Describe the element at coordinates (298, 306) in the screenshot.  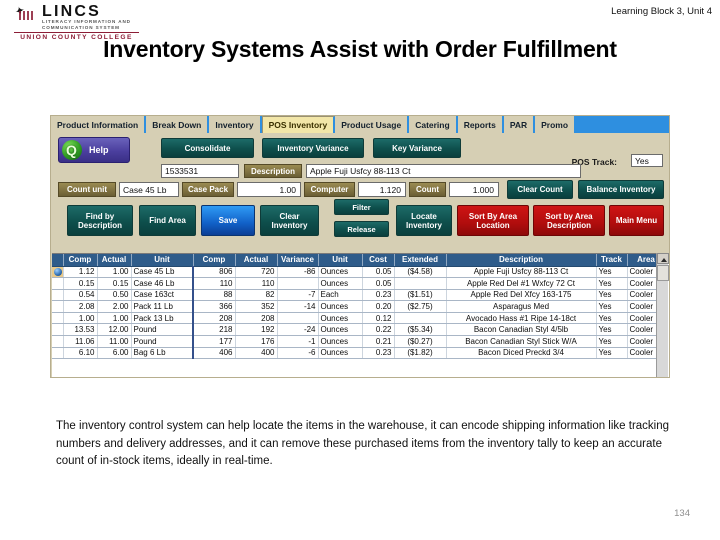
I see `cell-variance: -14` at that location.